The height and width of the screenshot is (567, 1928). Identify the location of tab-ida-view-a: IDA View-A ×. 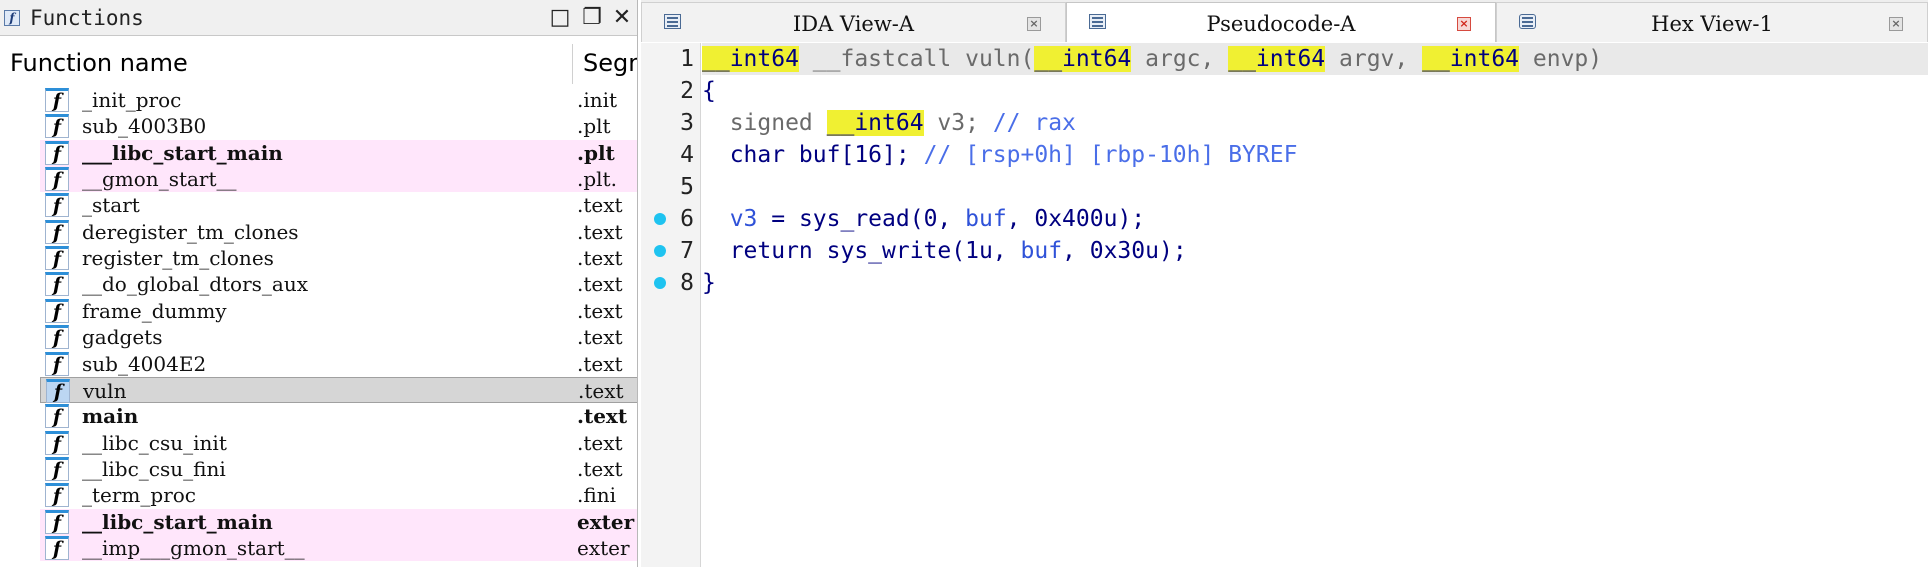
(853, 22).